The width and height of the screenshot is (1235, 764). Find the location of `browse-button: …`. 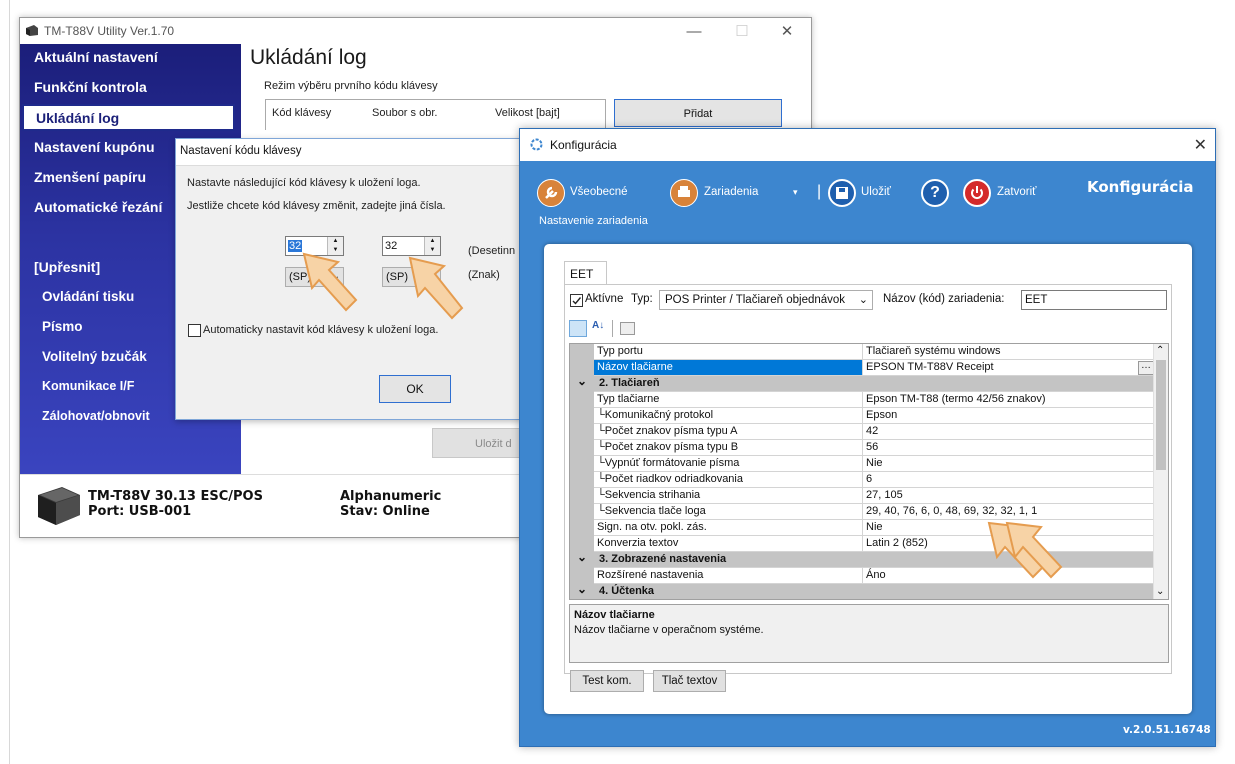

browse-button: … is located at coordinates (1146, 368).